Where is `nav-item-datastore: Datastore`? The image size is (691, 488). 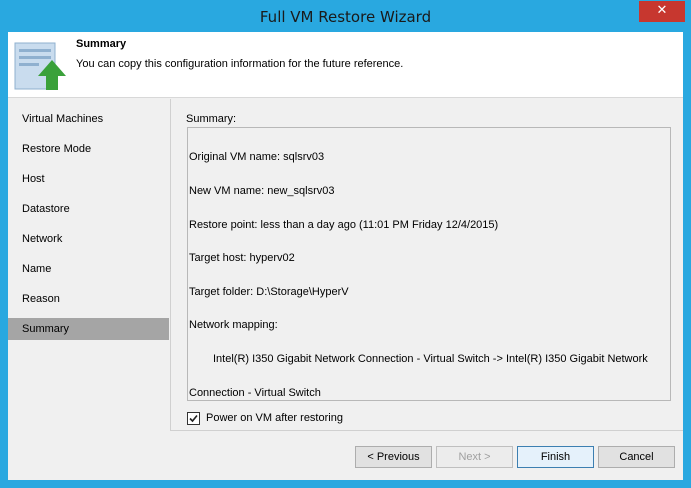 nav-item-datastore: Datastore is located at coordinates (88, 209).